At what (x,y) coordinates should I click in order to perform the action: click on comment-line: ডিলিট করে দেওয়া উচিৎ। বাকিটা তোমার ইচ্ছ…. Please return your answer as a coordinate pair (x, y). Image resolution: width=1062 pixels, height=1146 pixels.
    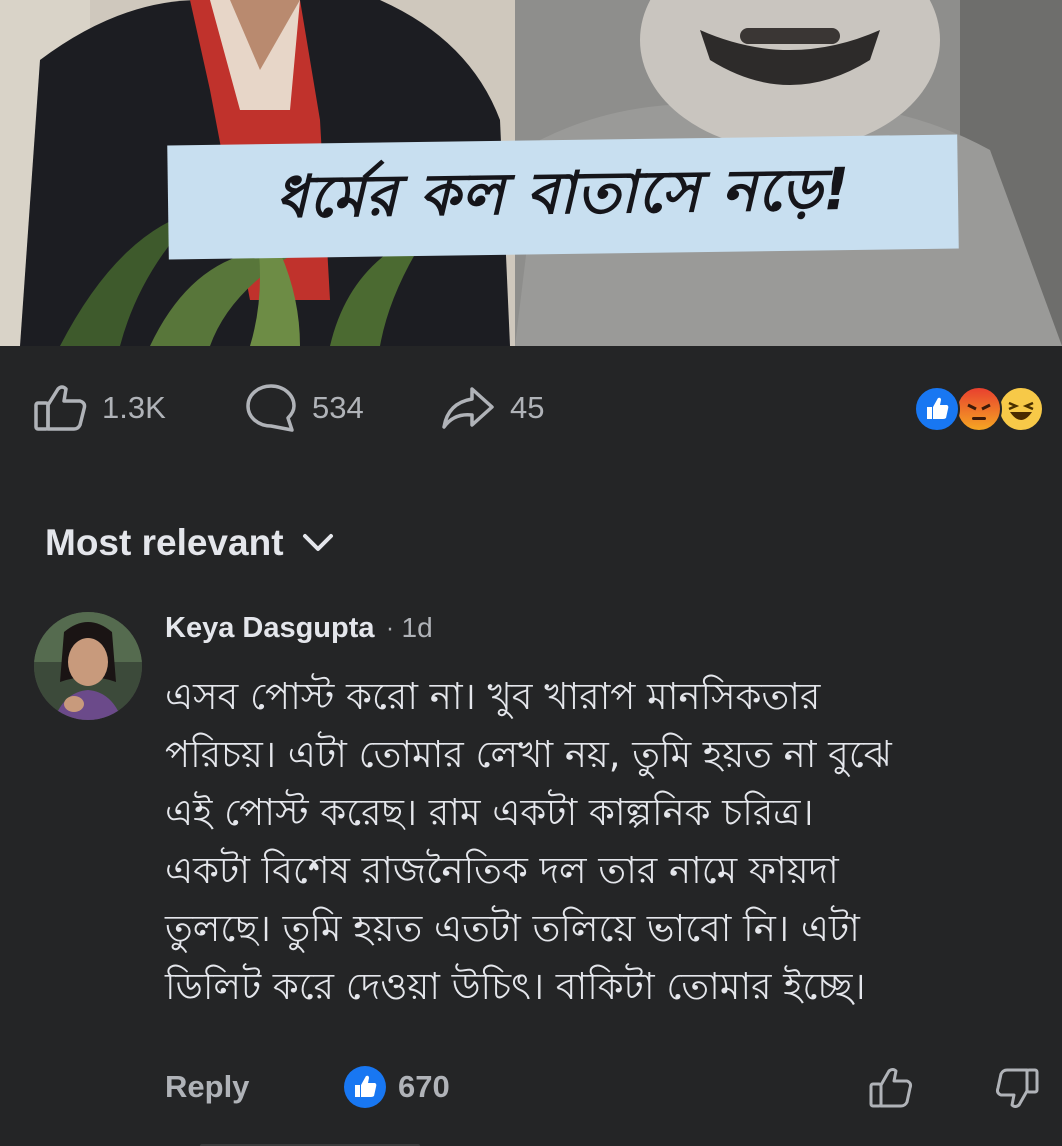
    Looking at the image, I should click on (515, 986).